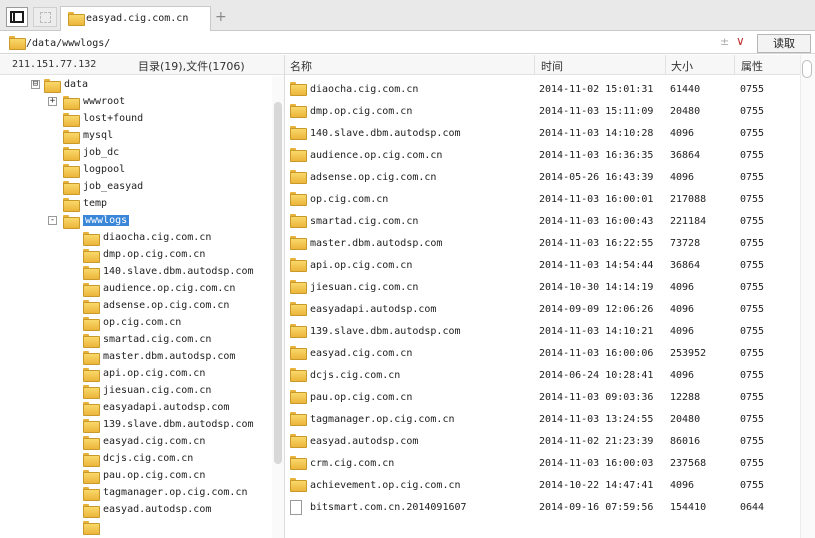  I want to click on tree-node: op.cig.com.cn, so click(132, 322).